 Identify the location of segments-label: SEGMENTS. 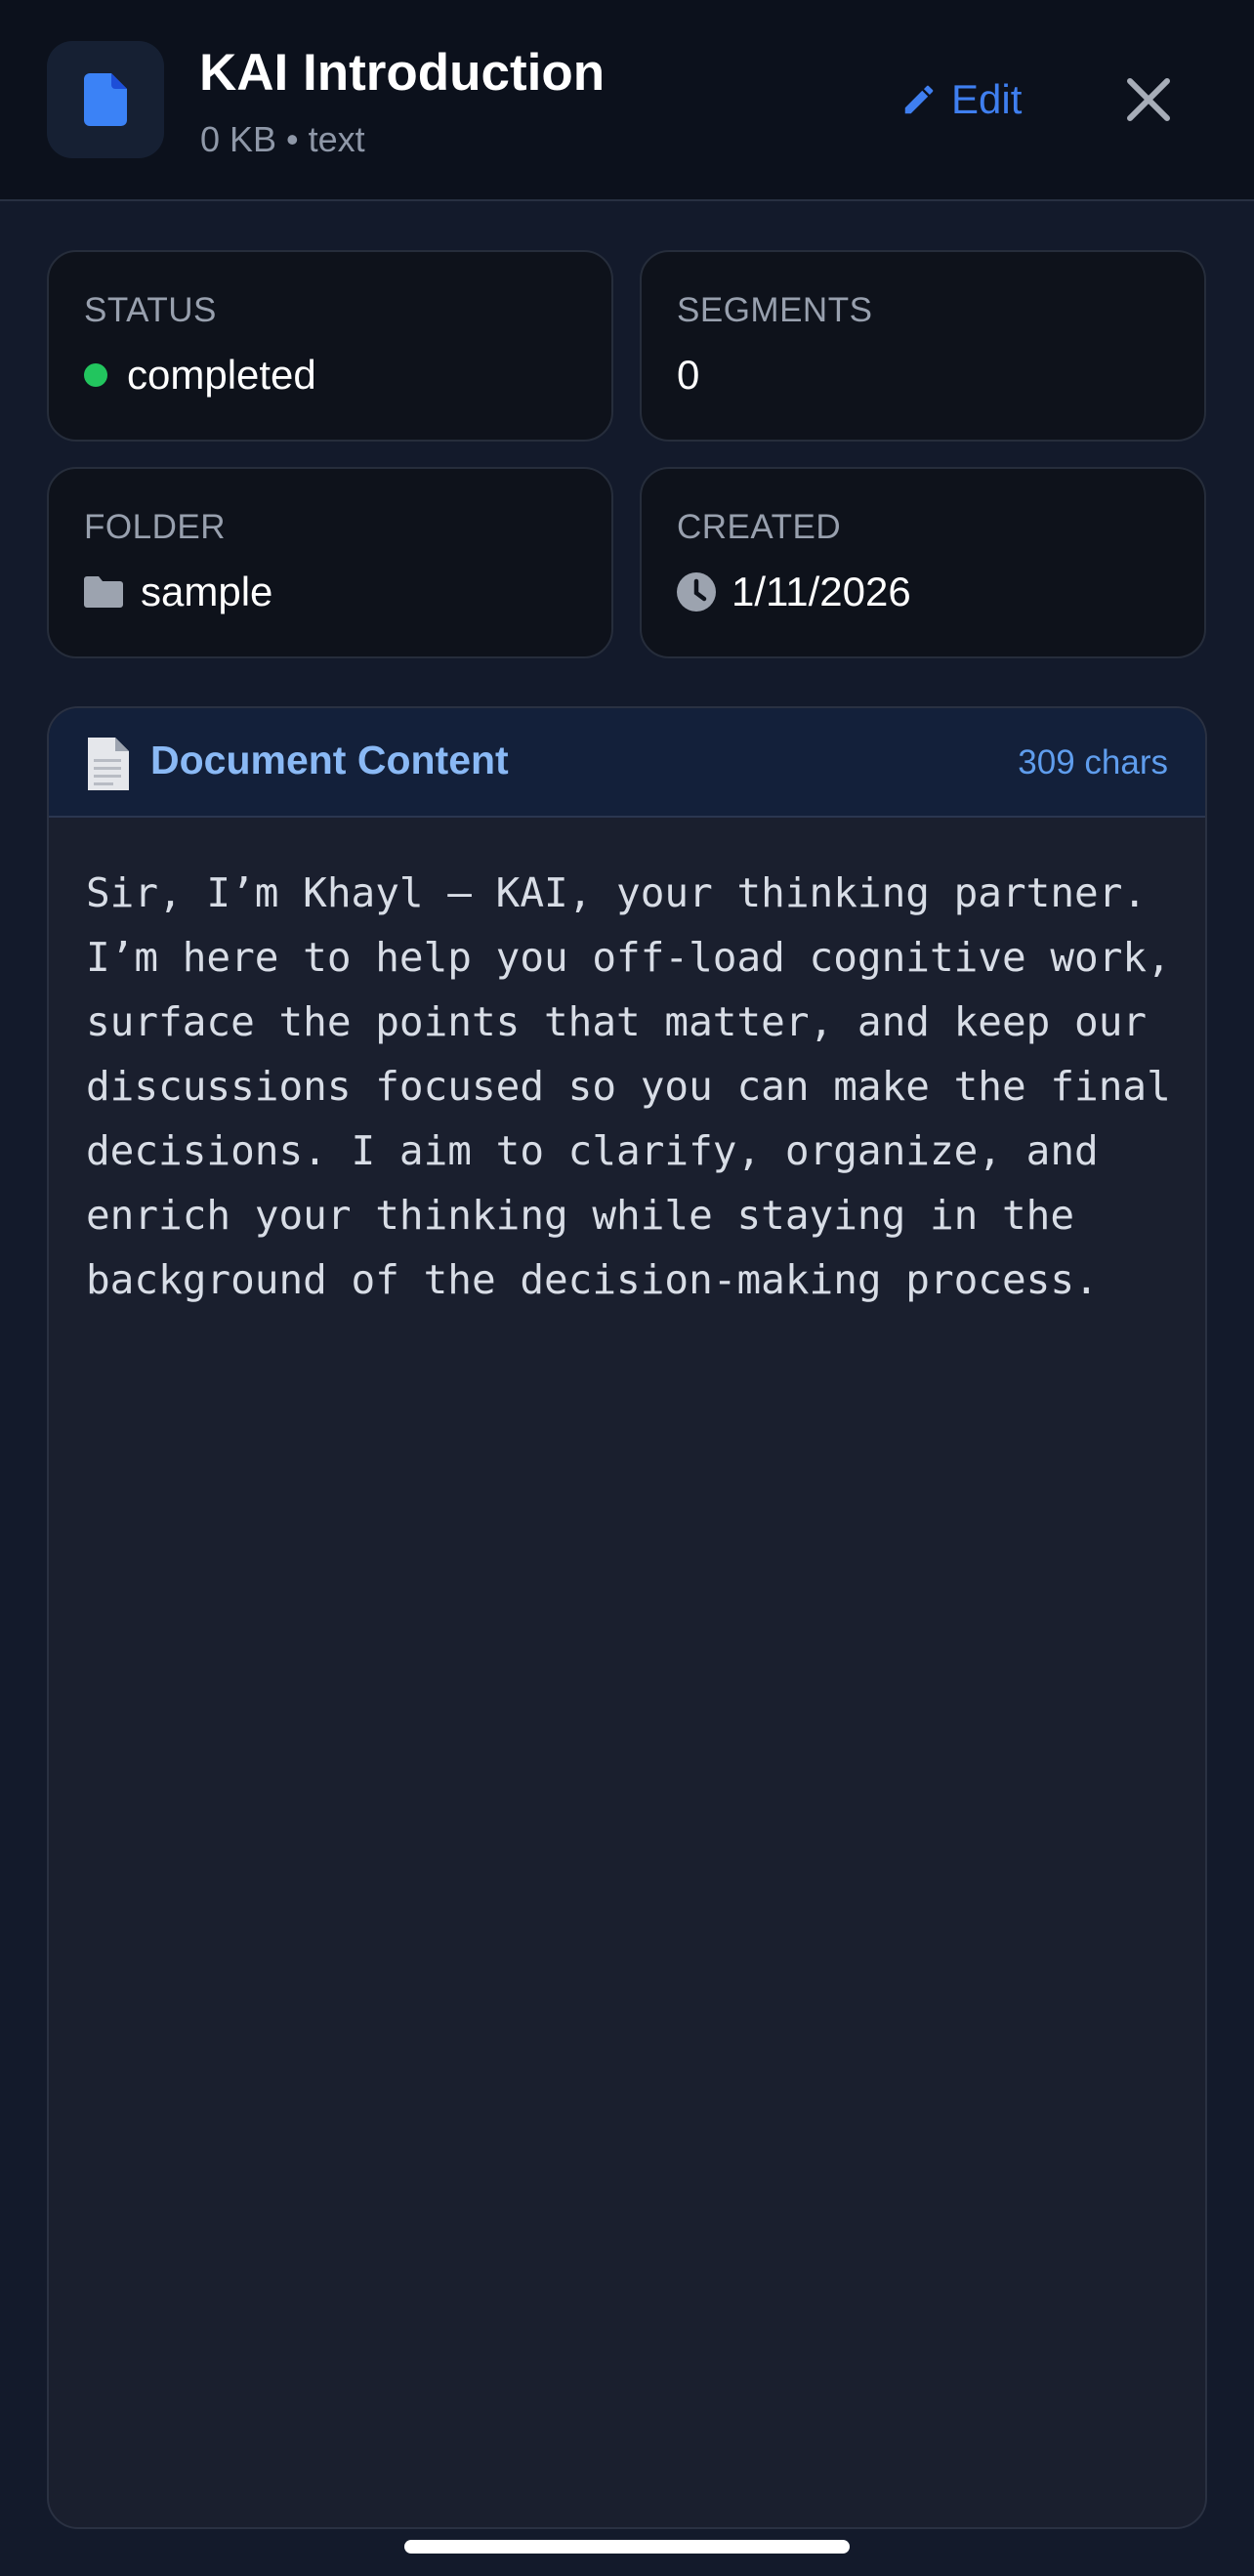
(775, 310).